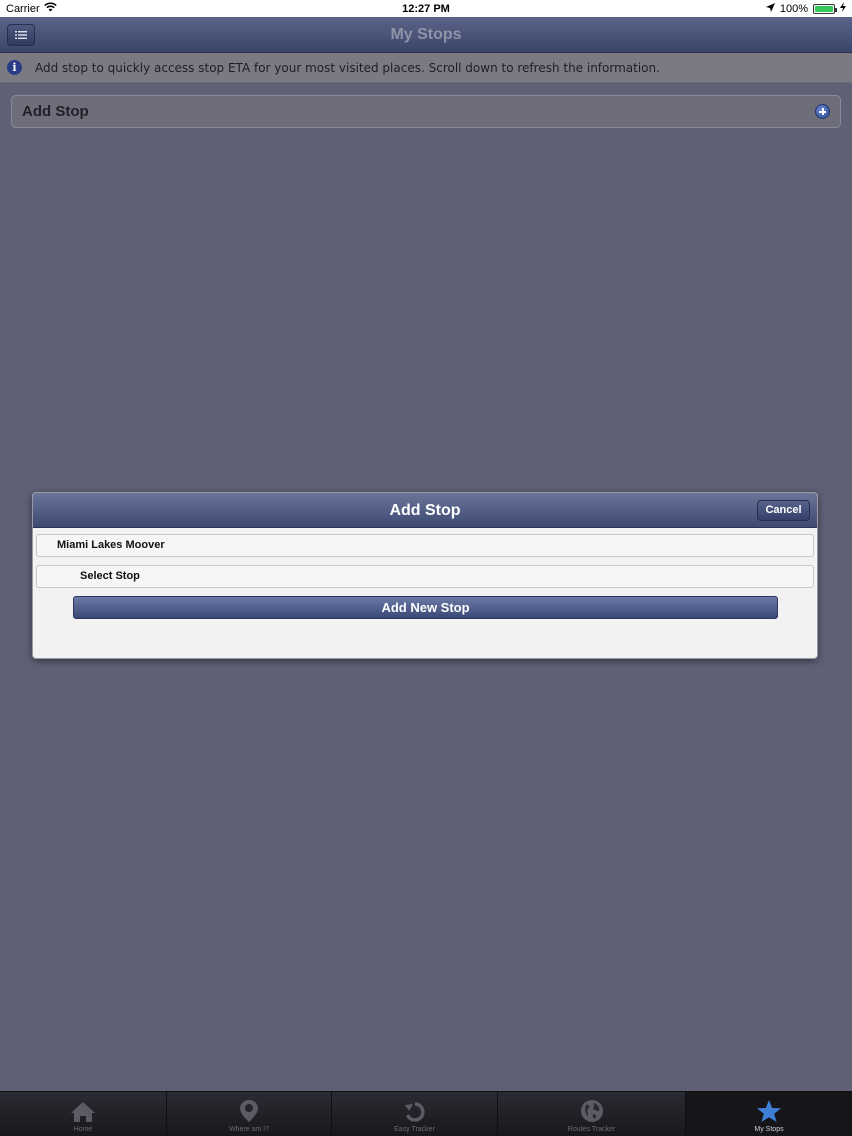 The width and height of the screenshot is (852, 1136). What do you see at coordinates (793, 8) in the screenshot?
I see `battery-percent: 100%` at bounding box center [793, 8].